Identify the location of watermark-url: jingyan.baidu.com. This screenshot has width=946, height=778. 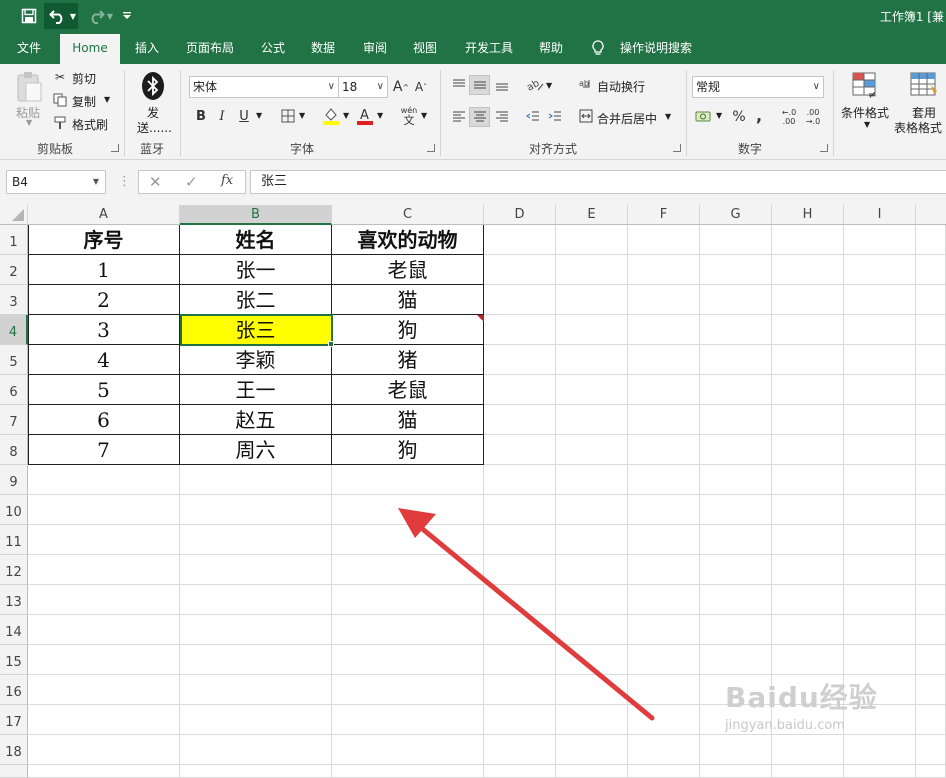
(785, 725).